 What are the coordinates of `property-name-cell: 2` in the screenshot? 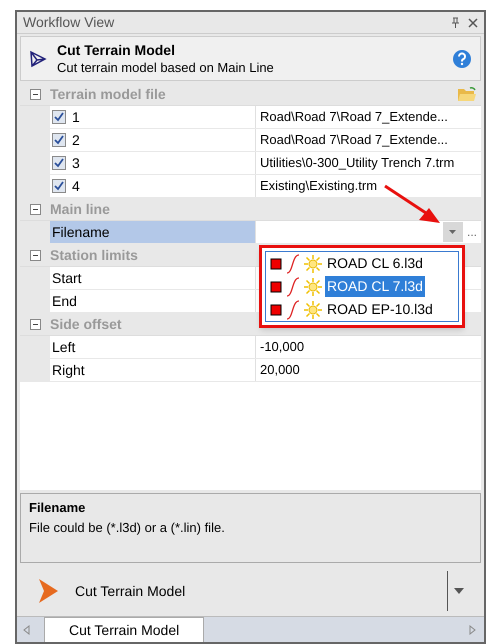 It's located at (153, 140).